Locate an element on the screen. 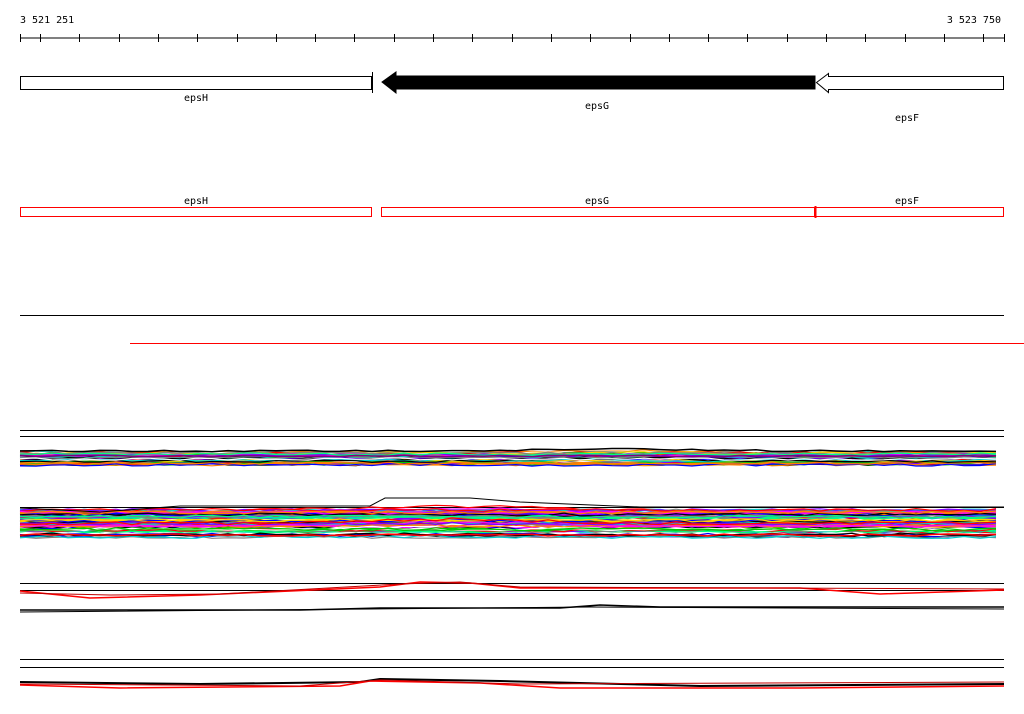 This screenshot has width=1024, height=714. expression-track-group-a is located at coordinates (511, 448).